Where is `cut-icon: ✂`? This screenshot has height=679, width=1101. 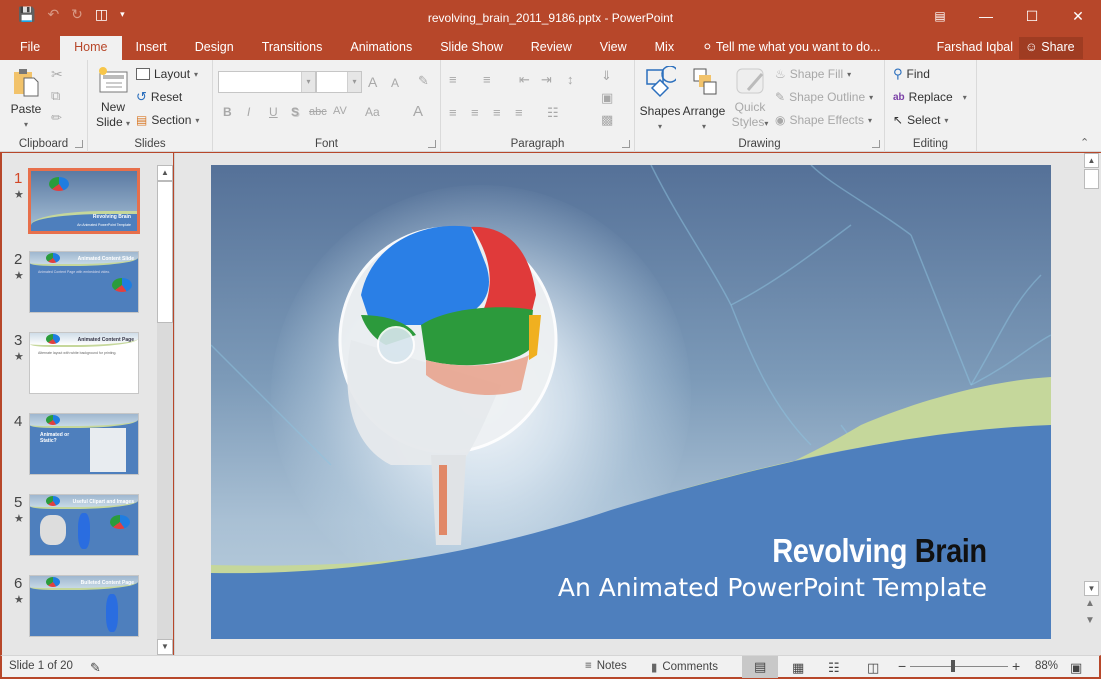 cut-icon: ✂ is located at coordinates (57, 74).